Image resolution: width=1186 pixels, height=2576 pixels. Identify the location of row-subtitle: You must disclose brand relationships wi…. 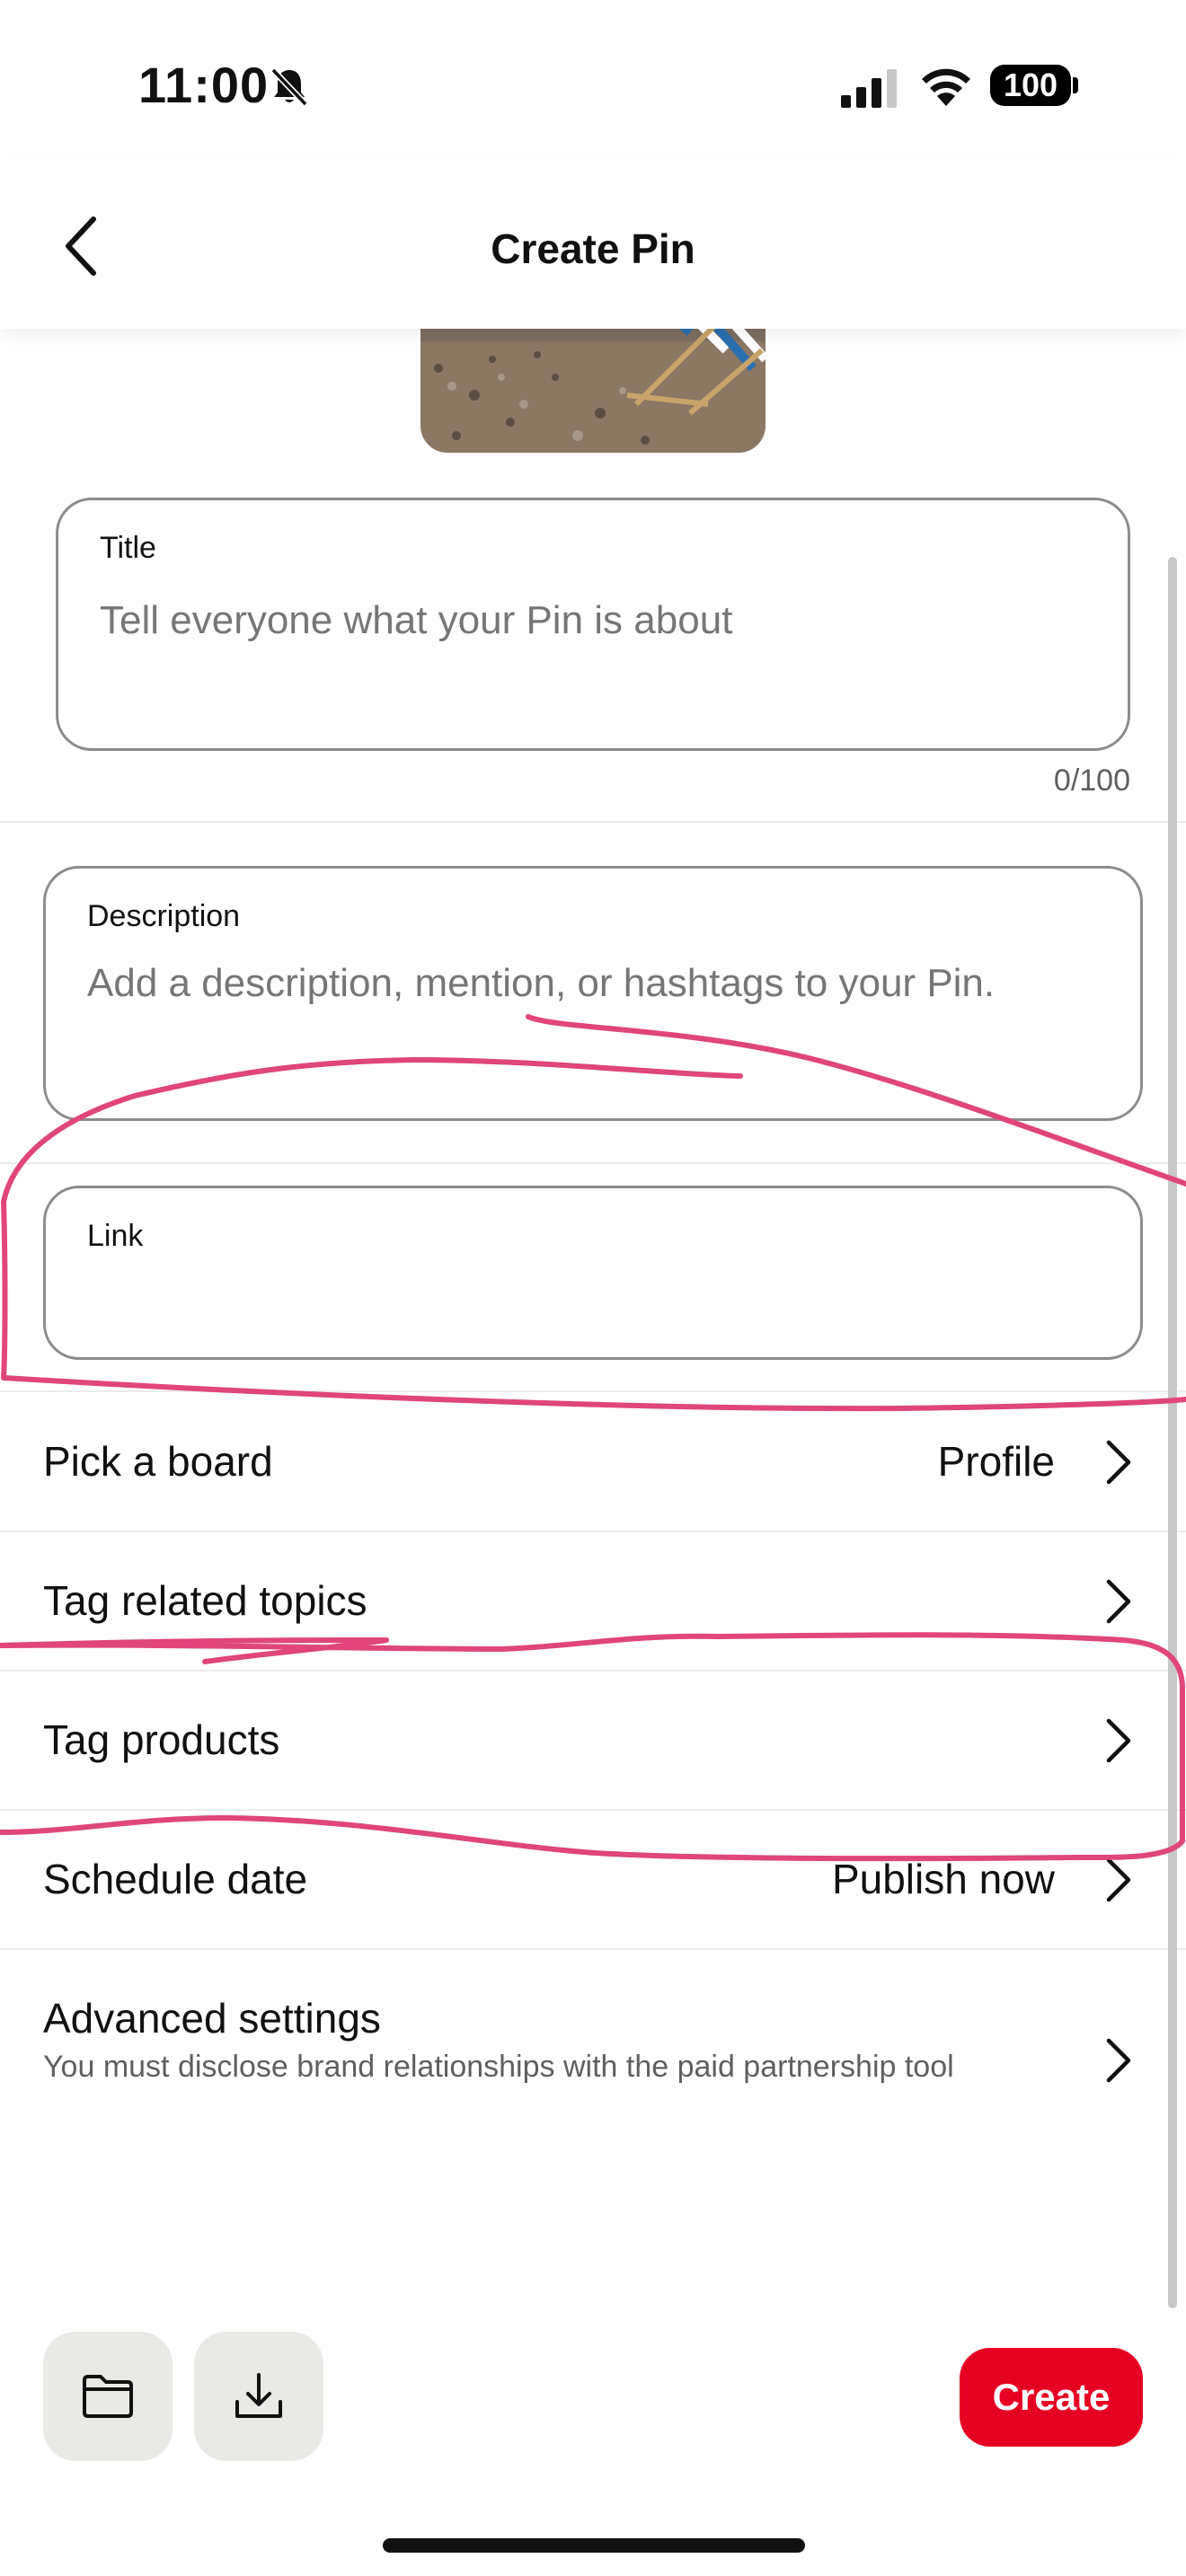
(498, 2067).